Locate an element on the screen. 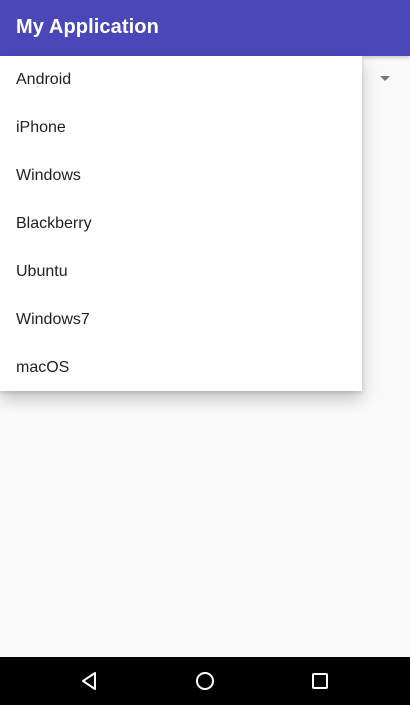 The image size is (410, 705). system-navigation-bar is located at coordinates (205, 681).